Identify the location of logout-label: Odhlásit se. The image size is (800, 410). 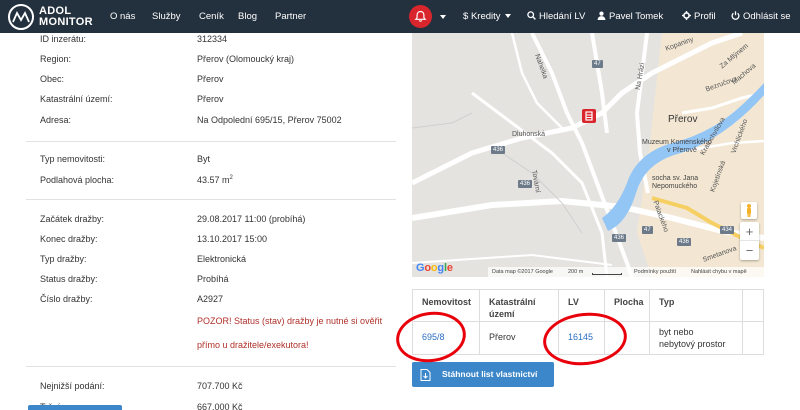
(767, 16).